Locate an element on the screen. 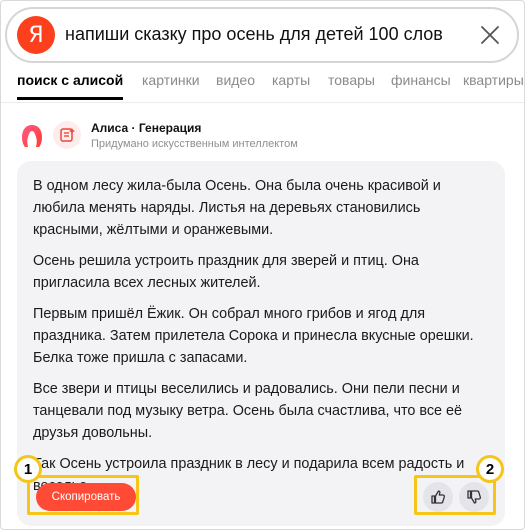 The height and width of the screenshot is (530, 525). tab-products: товары is located at coordinates (351, 80).